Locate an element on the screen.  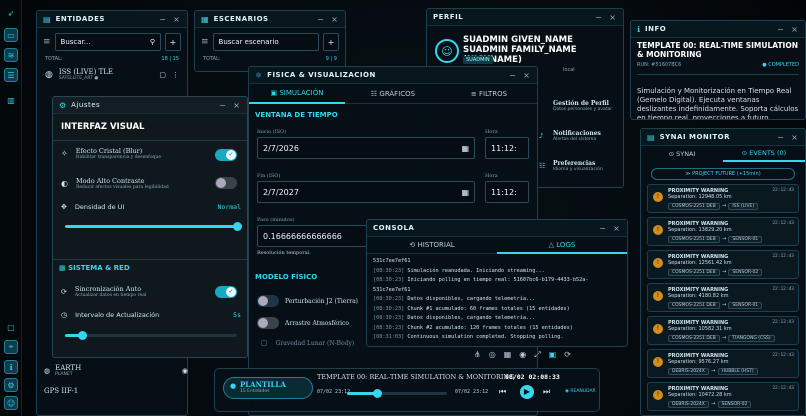
add-scenario-button: + is located at coordinates (331, 42).